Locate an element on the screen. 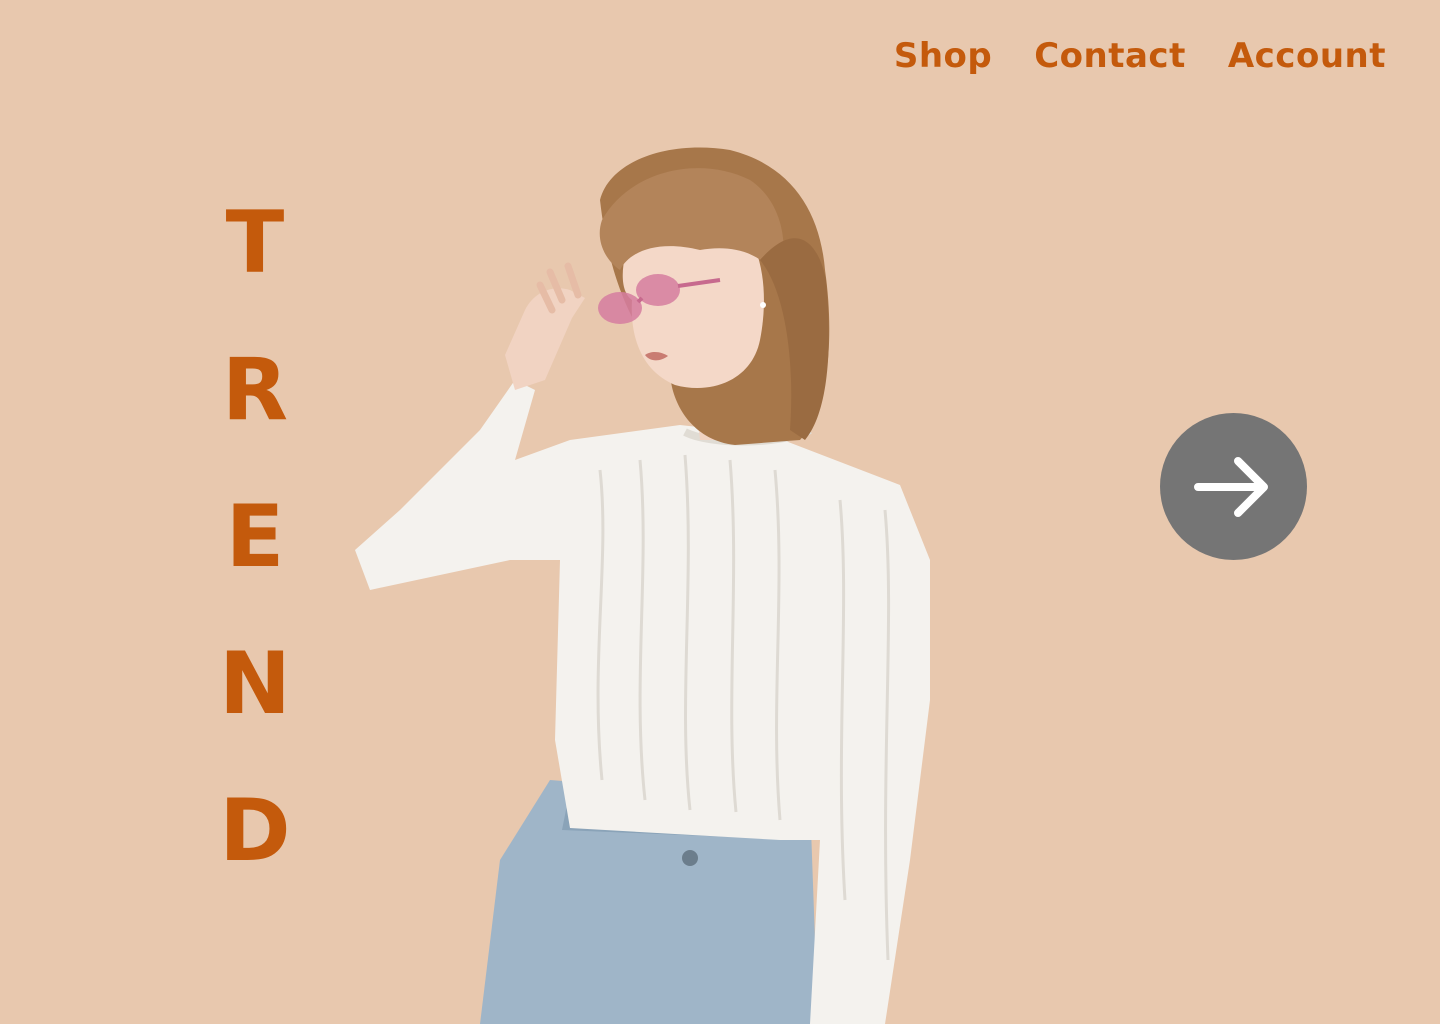  nav-link-account: Account is located at coordinates (1307, 56).